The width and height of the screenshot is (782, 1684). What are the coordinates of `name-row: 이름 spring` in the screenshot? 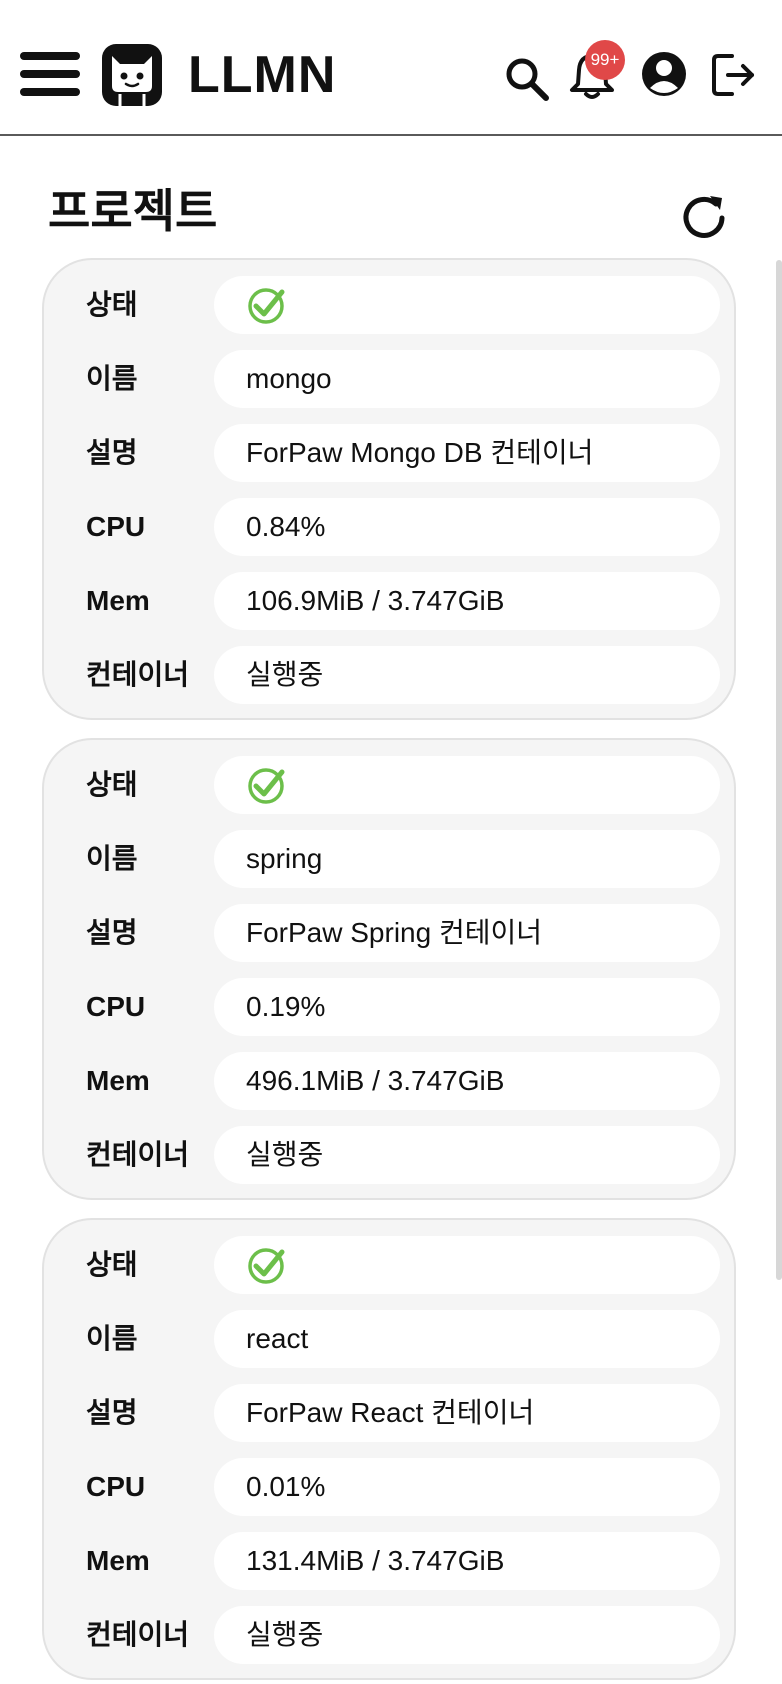 It's located at (382, 859).